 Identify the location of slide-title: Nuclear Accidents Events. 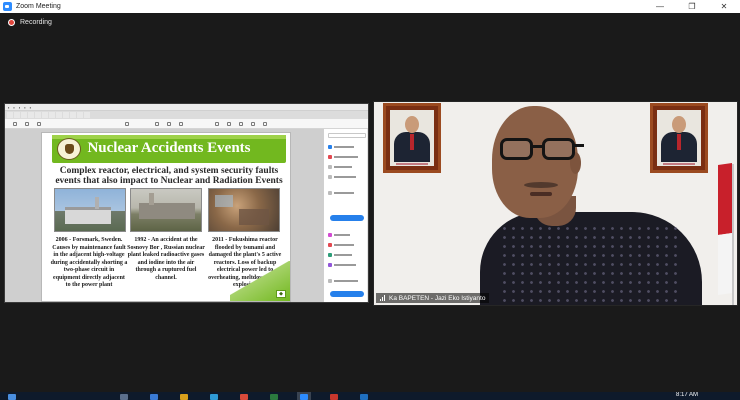
(169, 148).